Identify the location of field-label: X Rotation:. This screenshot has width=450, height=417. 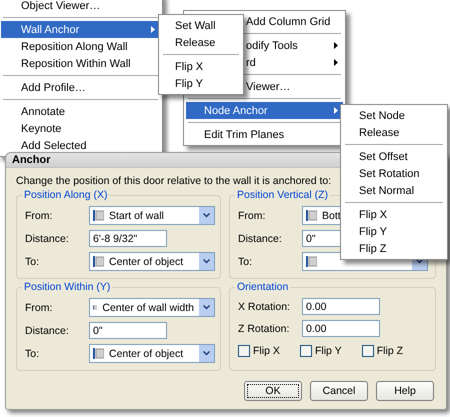
(264, 306).